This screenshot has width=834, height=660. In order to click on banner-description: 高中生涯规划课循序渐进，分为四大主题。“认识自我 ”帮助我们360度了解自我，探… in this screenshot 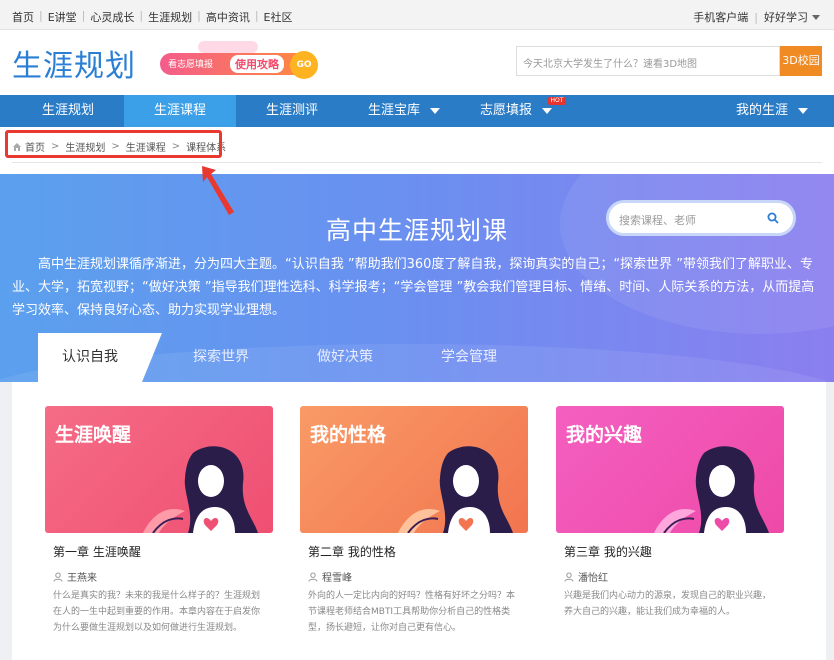, I will do `click(413, 287)`.